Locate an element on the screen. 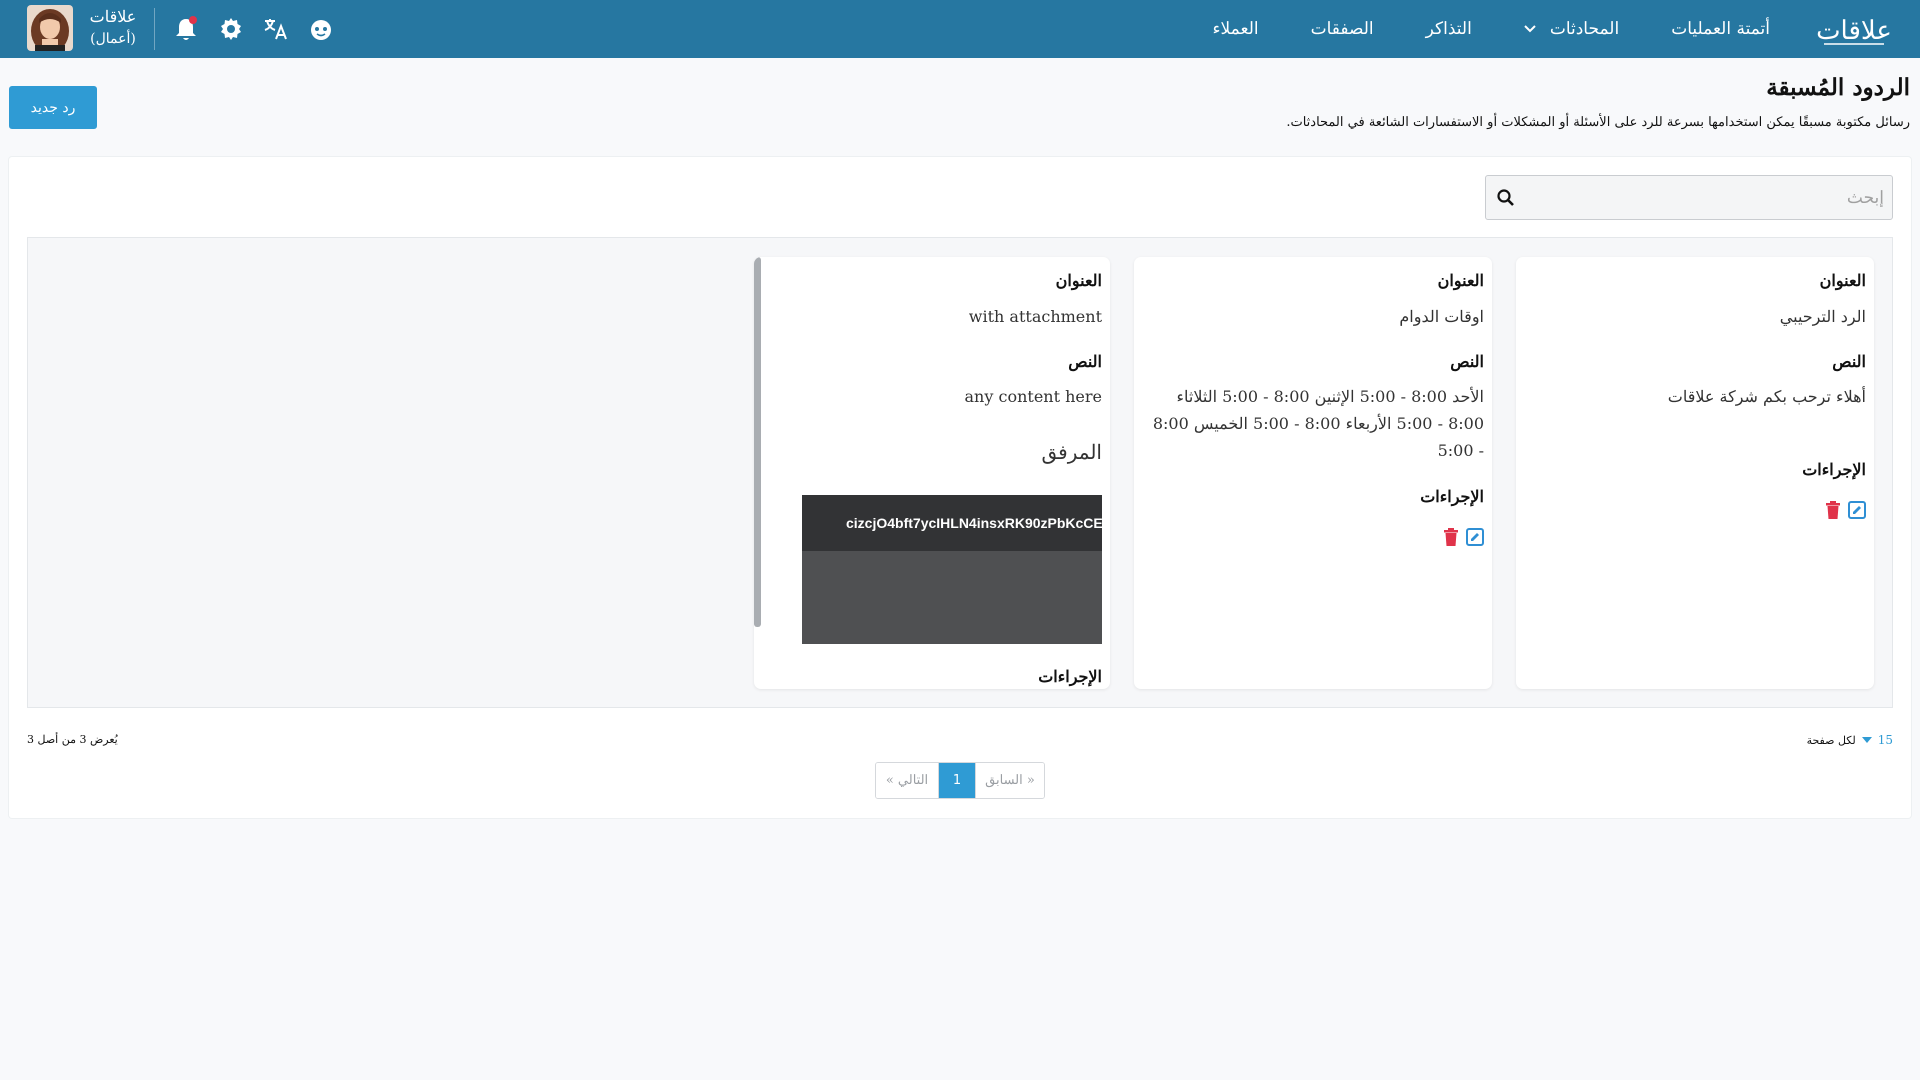 This screenshot has height=1080, width=1920. nav-tickets: التذاكر is located at coordinates (1449, 29).